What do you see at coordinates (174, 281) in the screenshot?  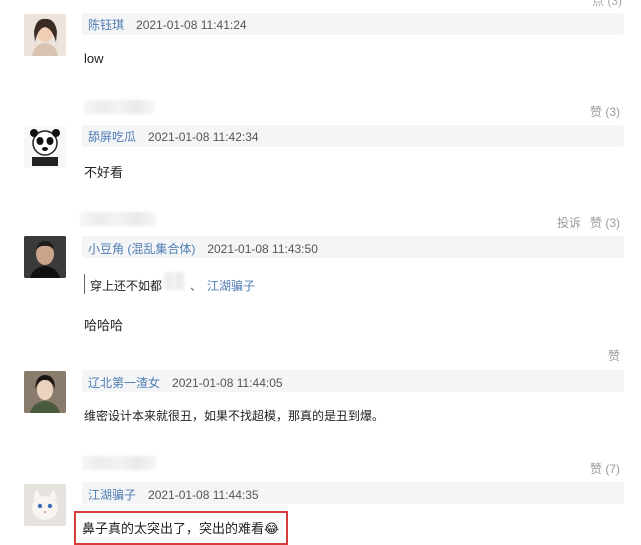 I see `blurred-name` at bounding box center [174, 281].